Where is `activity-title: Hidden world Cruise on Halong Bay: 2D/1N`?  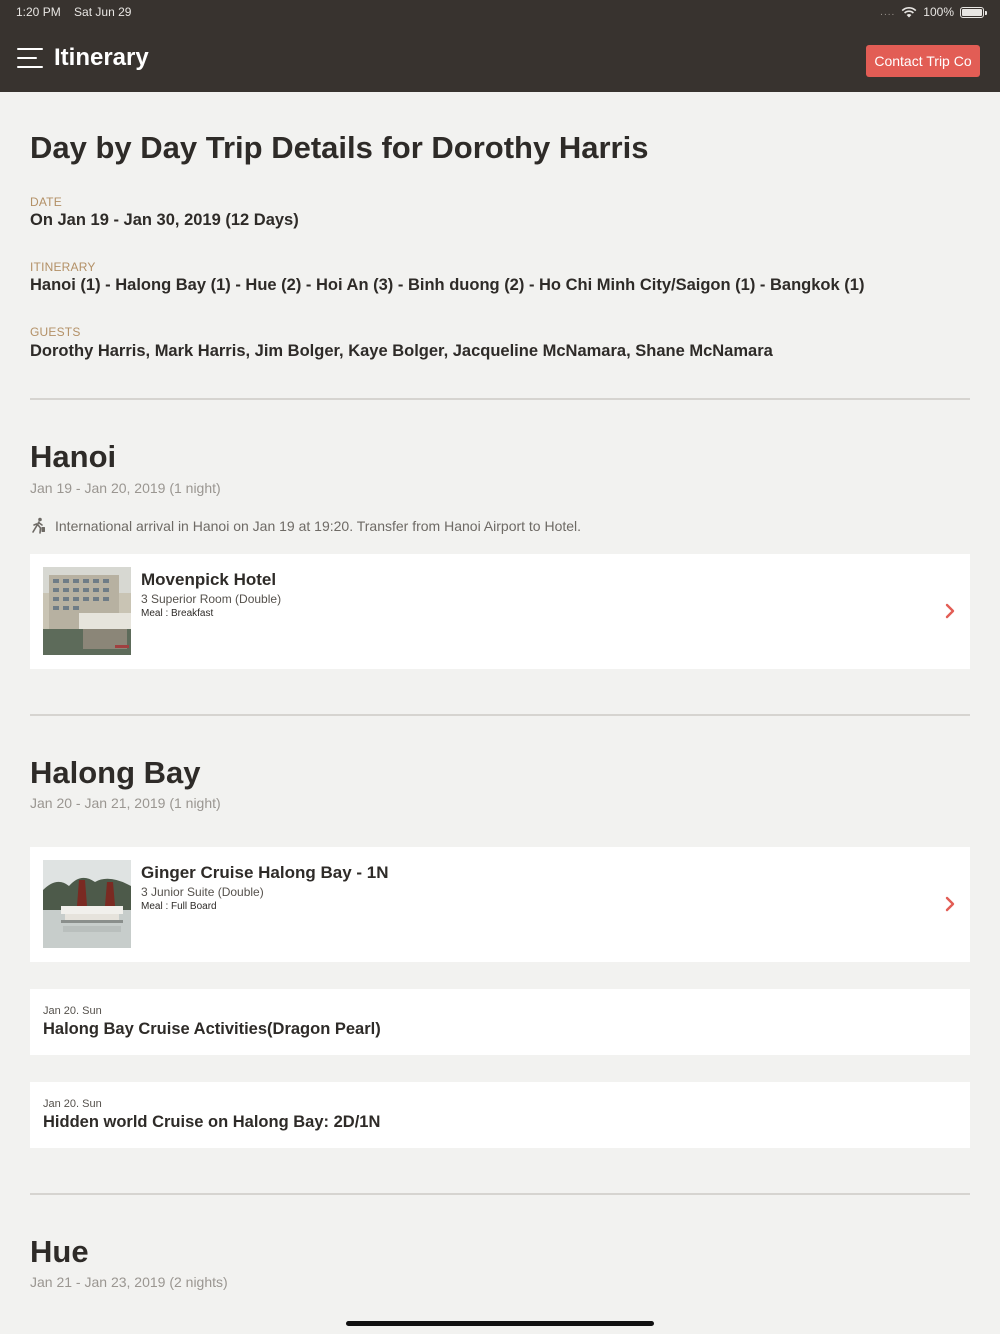 activity-title: Hidden world Cruise on Halong Bay: 2D/1N is located at coordinates (212, 1122).